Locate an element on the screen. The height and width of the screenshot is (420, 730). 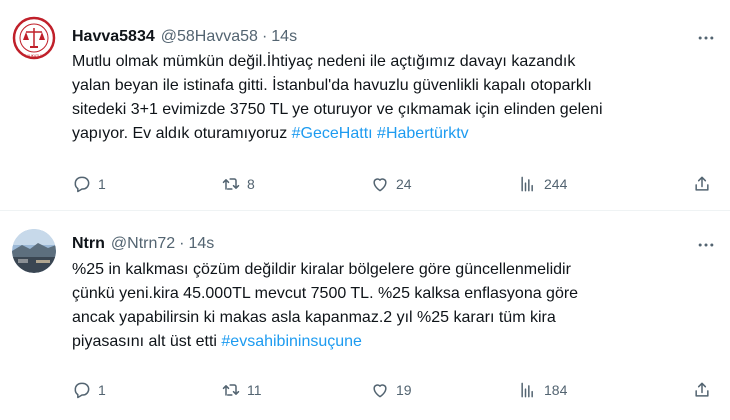
tweet-text-segment: yapıyor. Ev aldık oturamıyoruz is located at coordinates (182, 133).